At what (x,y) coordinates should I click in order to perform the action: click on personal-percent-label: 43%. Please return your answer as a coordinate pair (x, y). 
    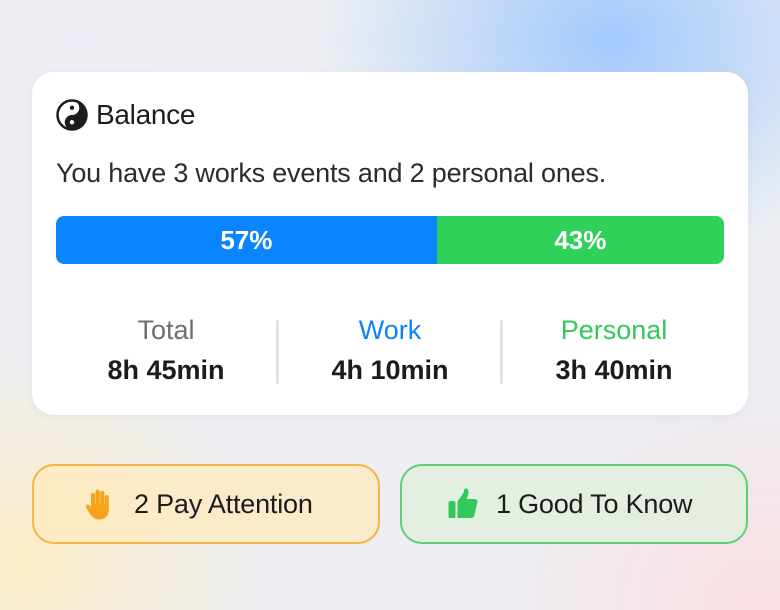
    Looking at the image, I should click on (580, 239).